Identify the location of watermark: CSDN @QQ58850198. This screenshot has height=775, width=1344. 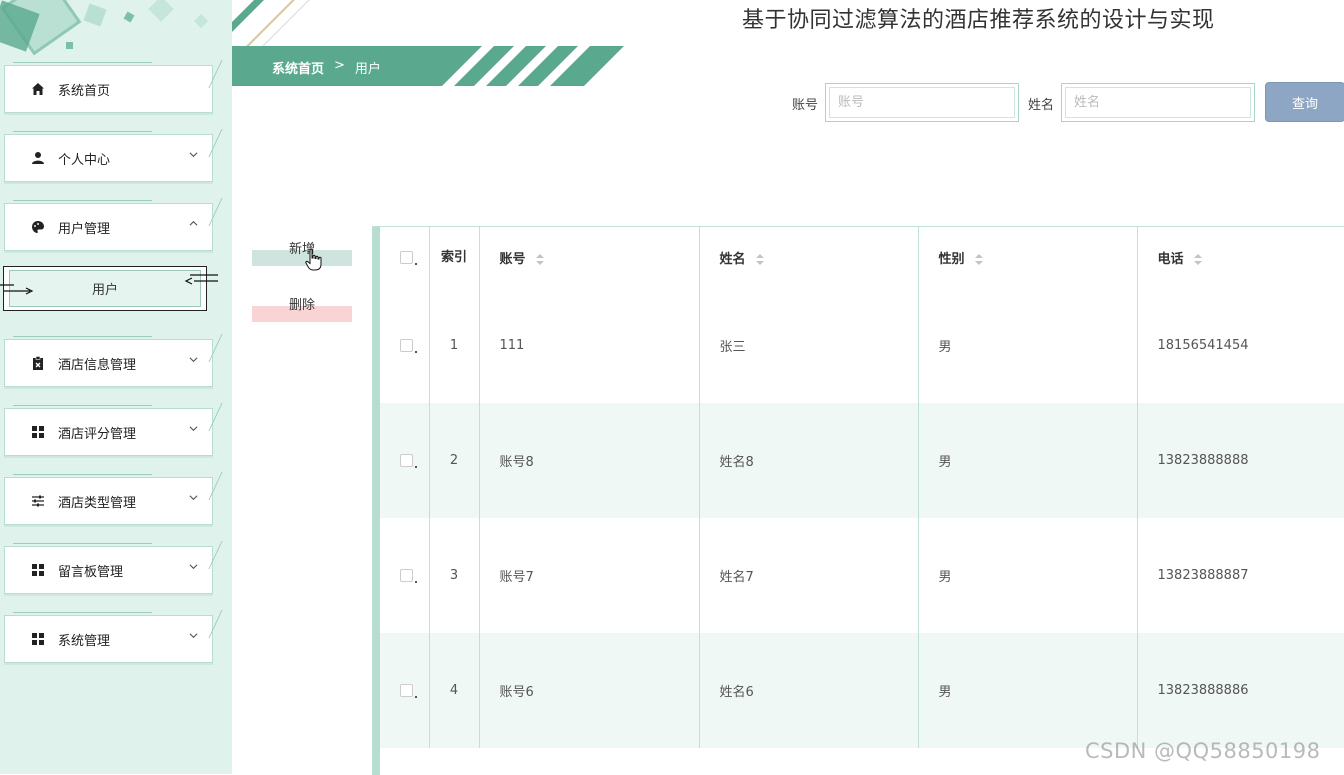
(1203, 751).